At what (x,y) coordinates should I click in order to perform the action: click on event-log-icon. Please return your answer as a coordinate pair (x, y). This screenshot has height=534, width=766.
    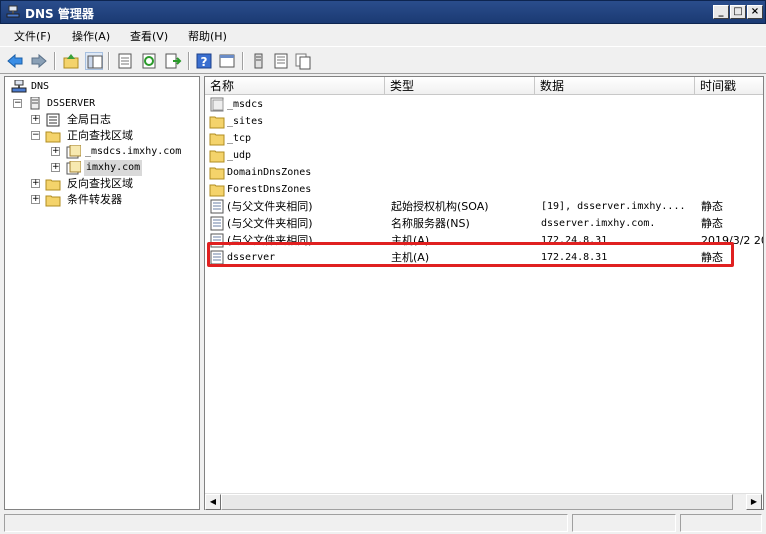
    Looking at the image, I should click on (53, 120).